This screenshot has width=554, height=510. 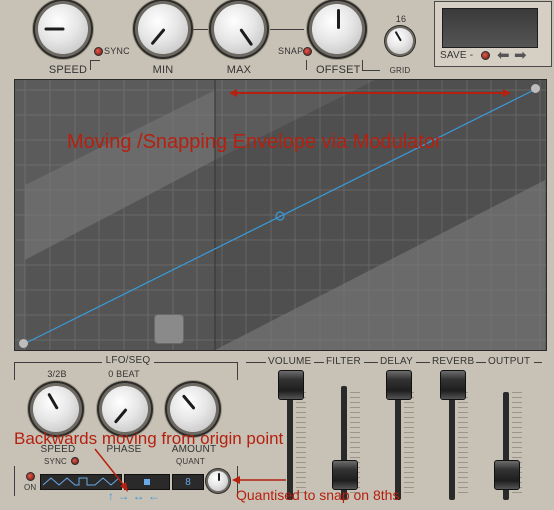 What do you see at coordinates (318, 495) in the screenshot?
I see `quantised-annotation: Quantised to snap on 8ths` at bounding box center [318, 495].